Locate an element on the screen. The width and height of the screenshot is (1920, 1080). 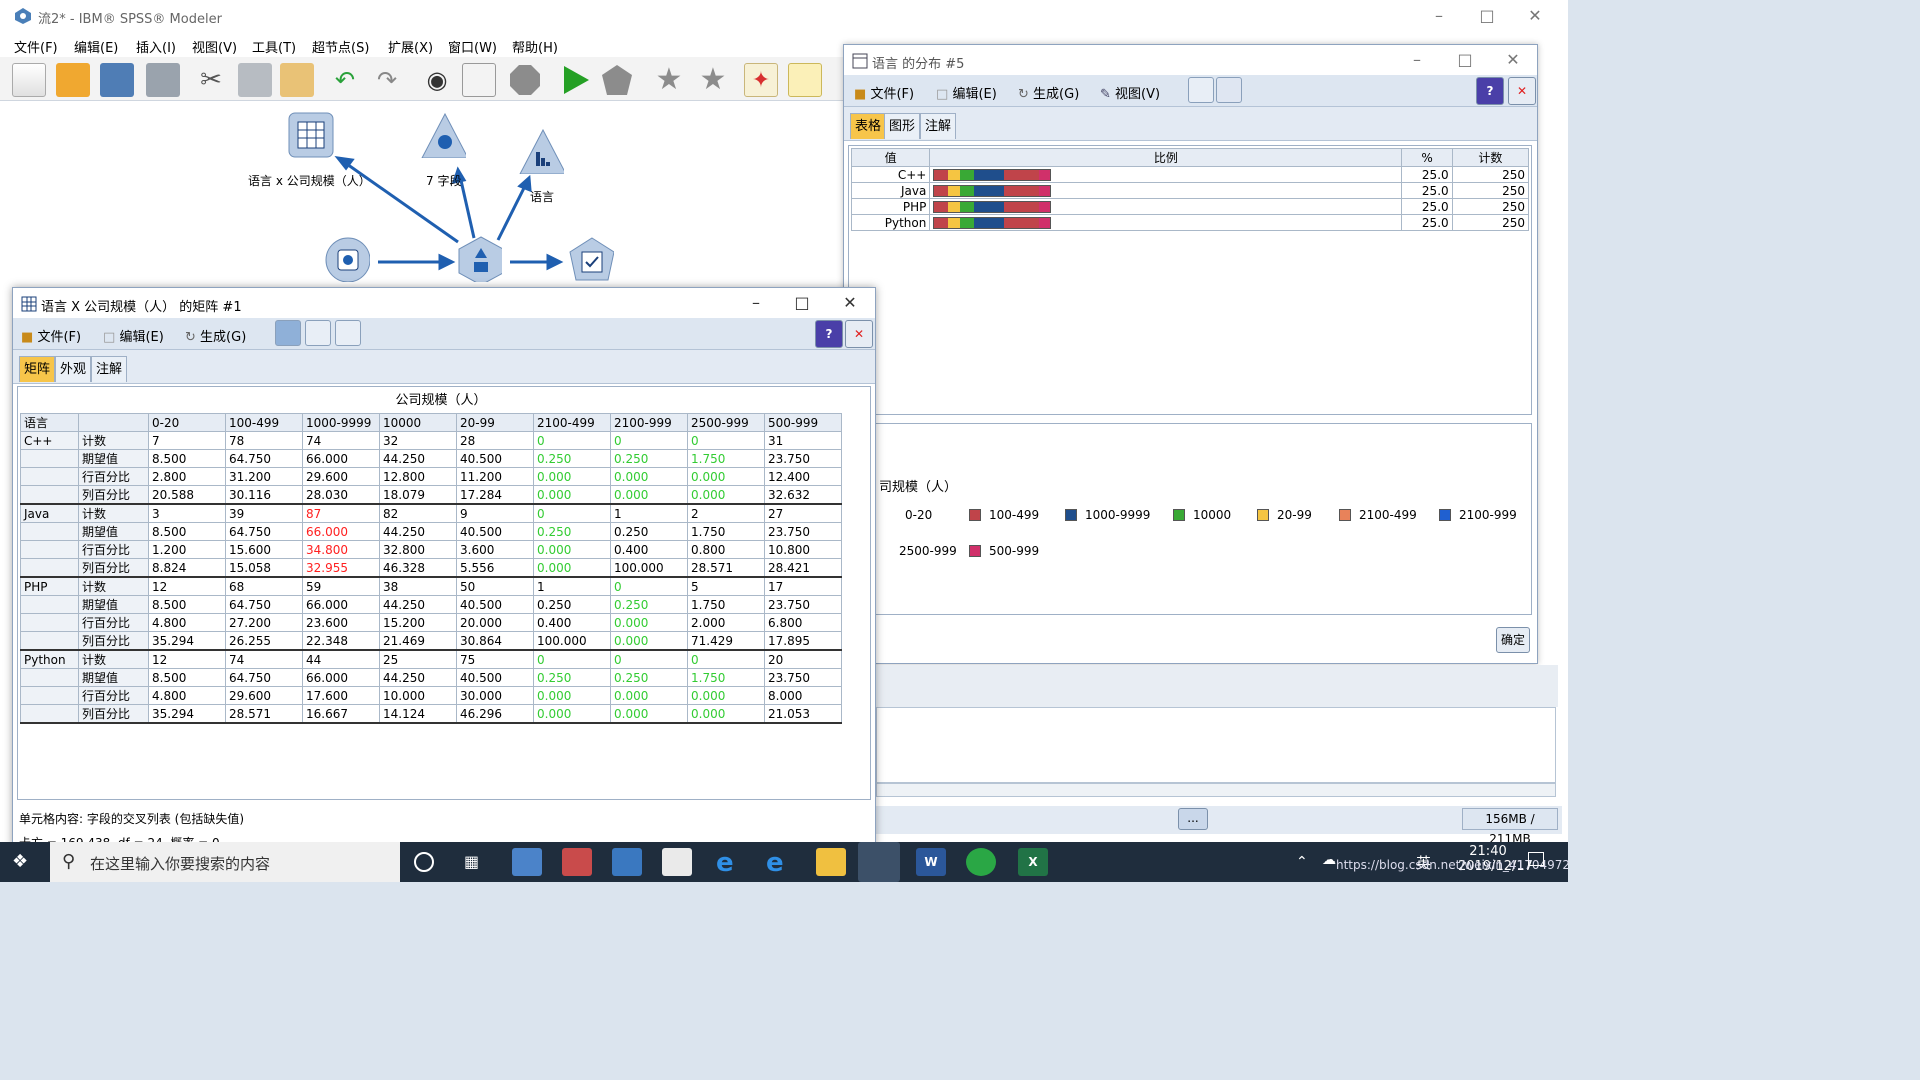
open-folder-icon is located at coordinates (73, 80).